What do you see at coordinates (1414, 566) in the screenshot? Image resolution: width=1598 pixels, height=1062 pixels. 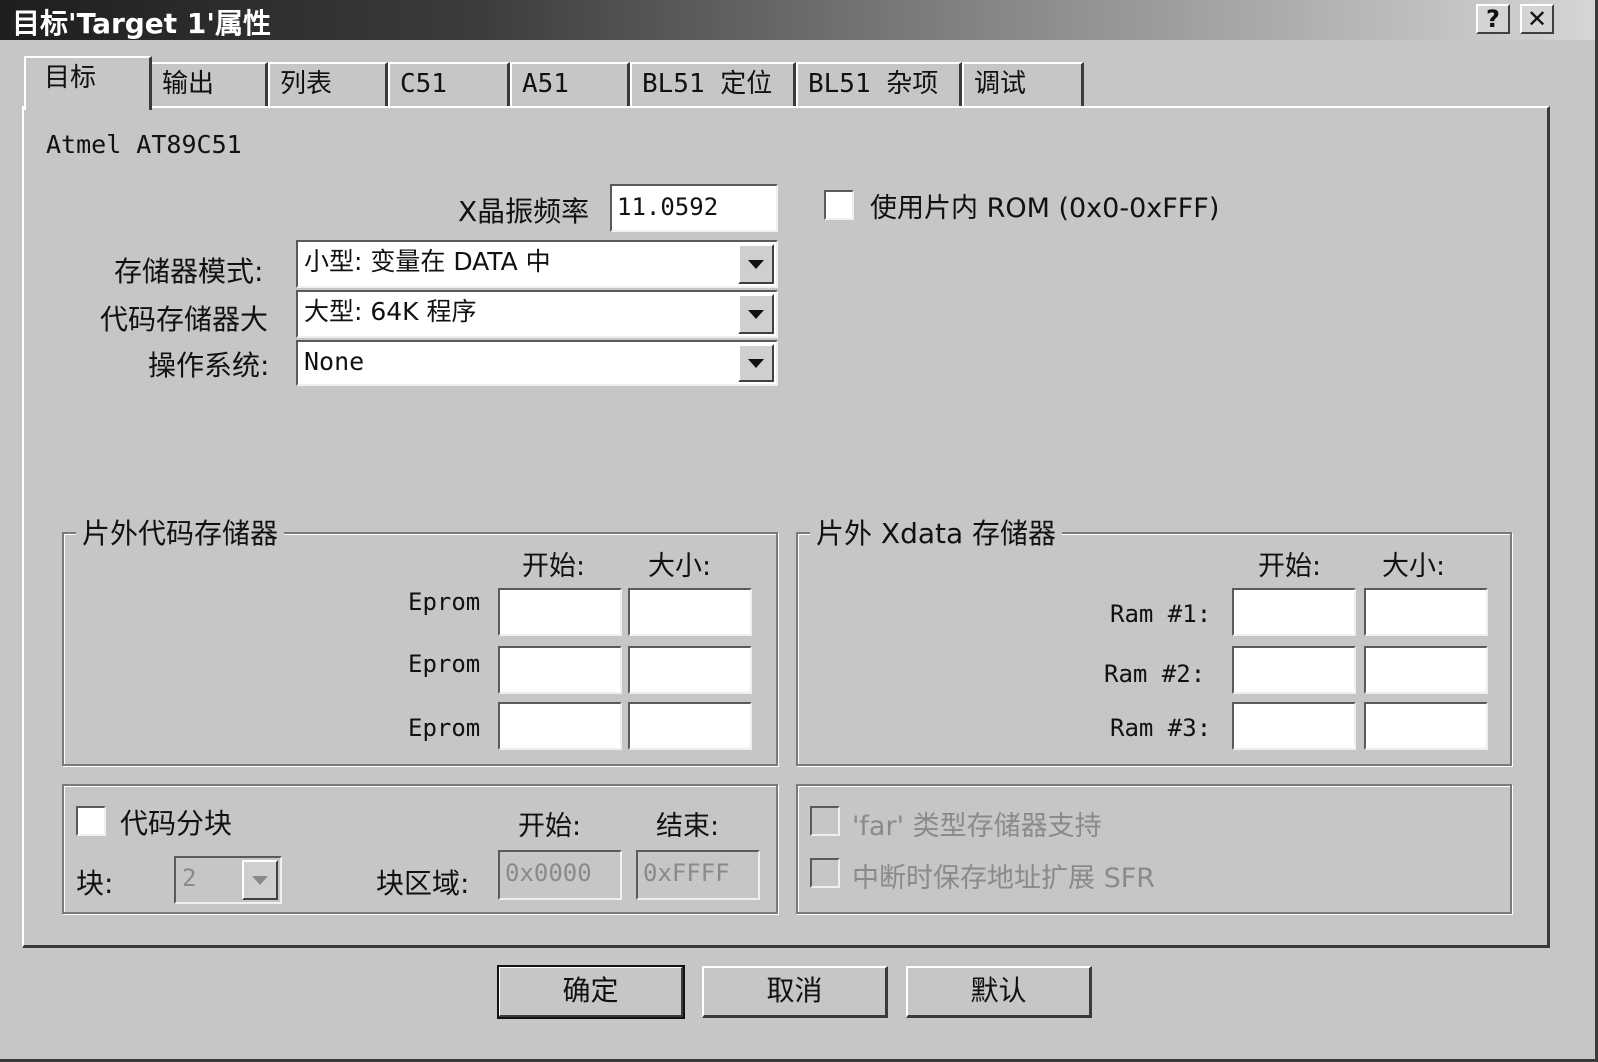 I see `offchip-xdata-size-header: 大小:` at bounding box center [1414, 566].